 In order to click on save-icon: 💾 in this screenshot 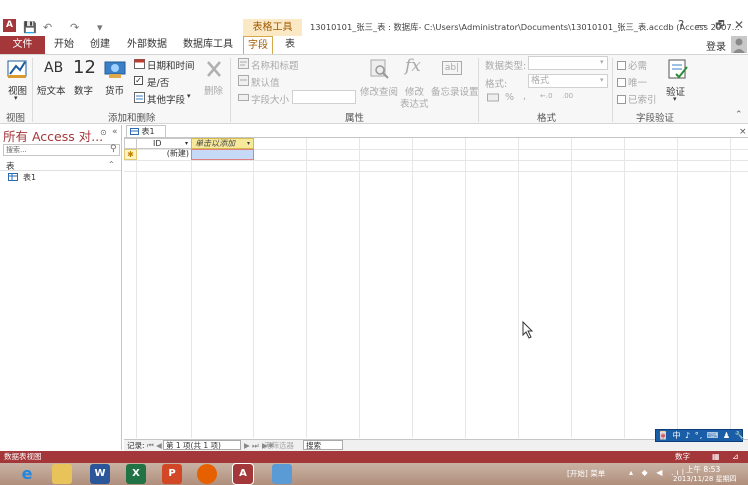, I will do `click(30, 27)`.